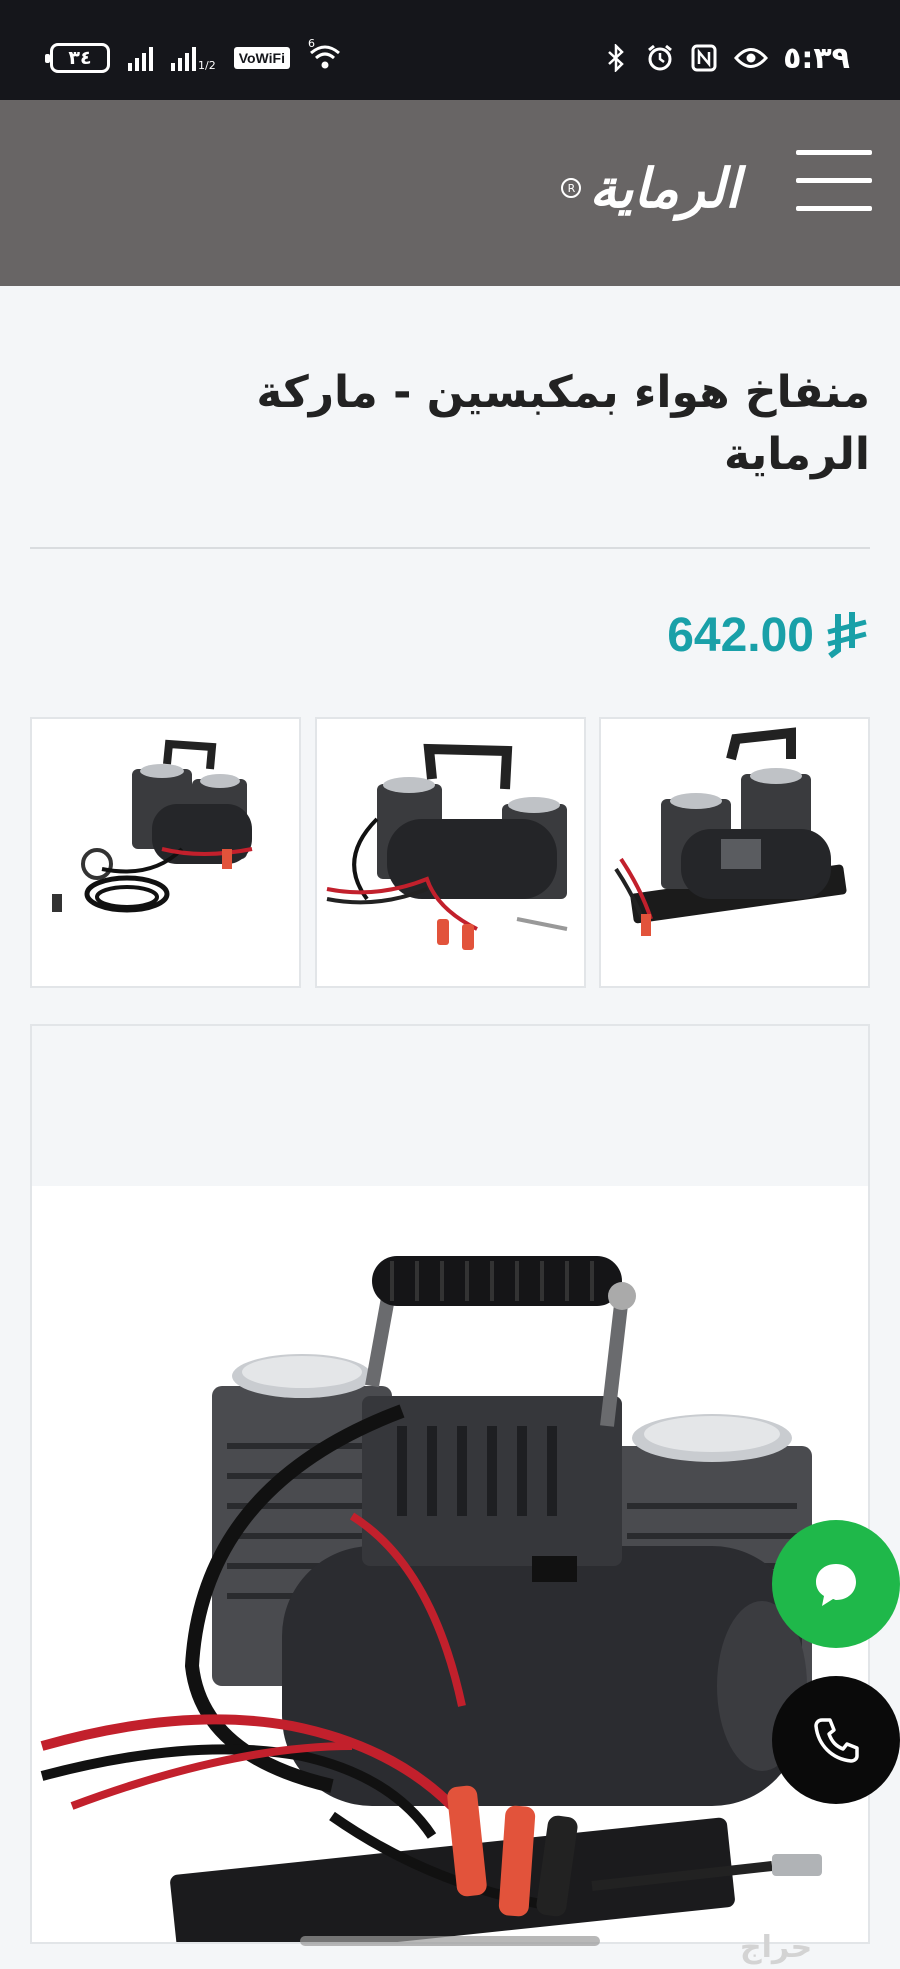  I want to click on clock-time: ٥:٣٩, so click(816, 58).